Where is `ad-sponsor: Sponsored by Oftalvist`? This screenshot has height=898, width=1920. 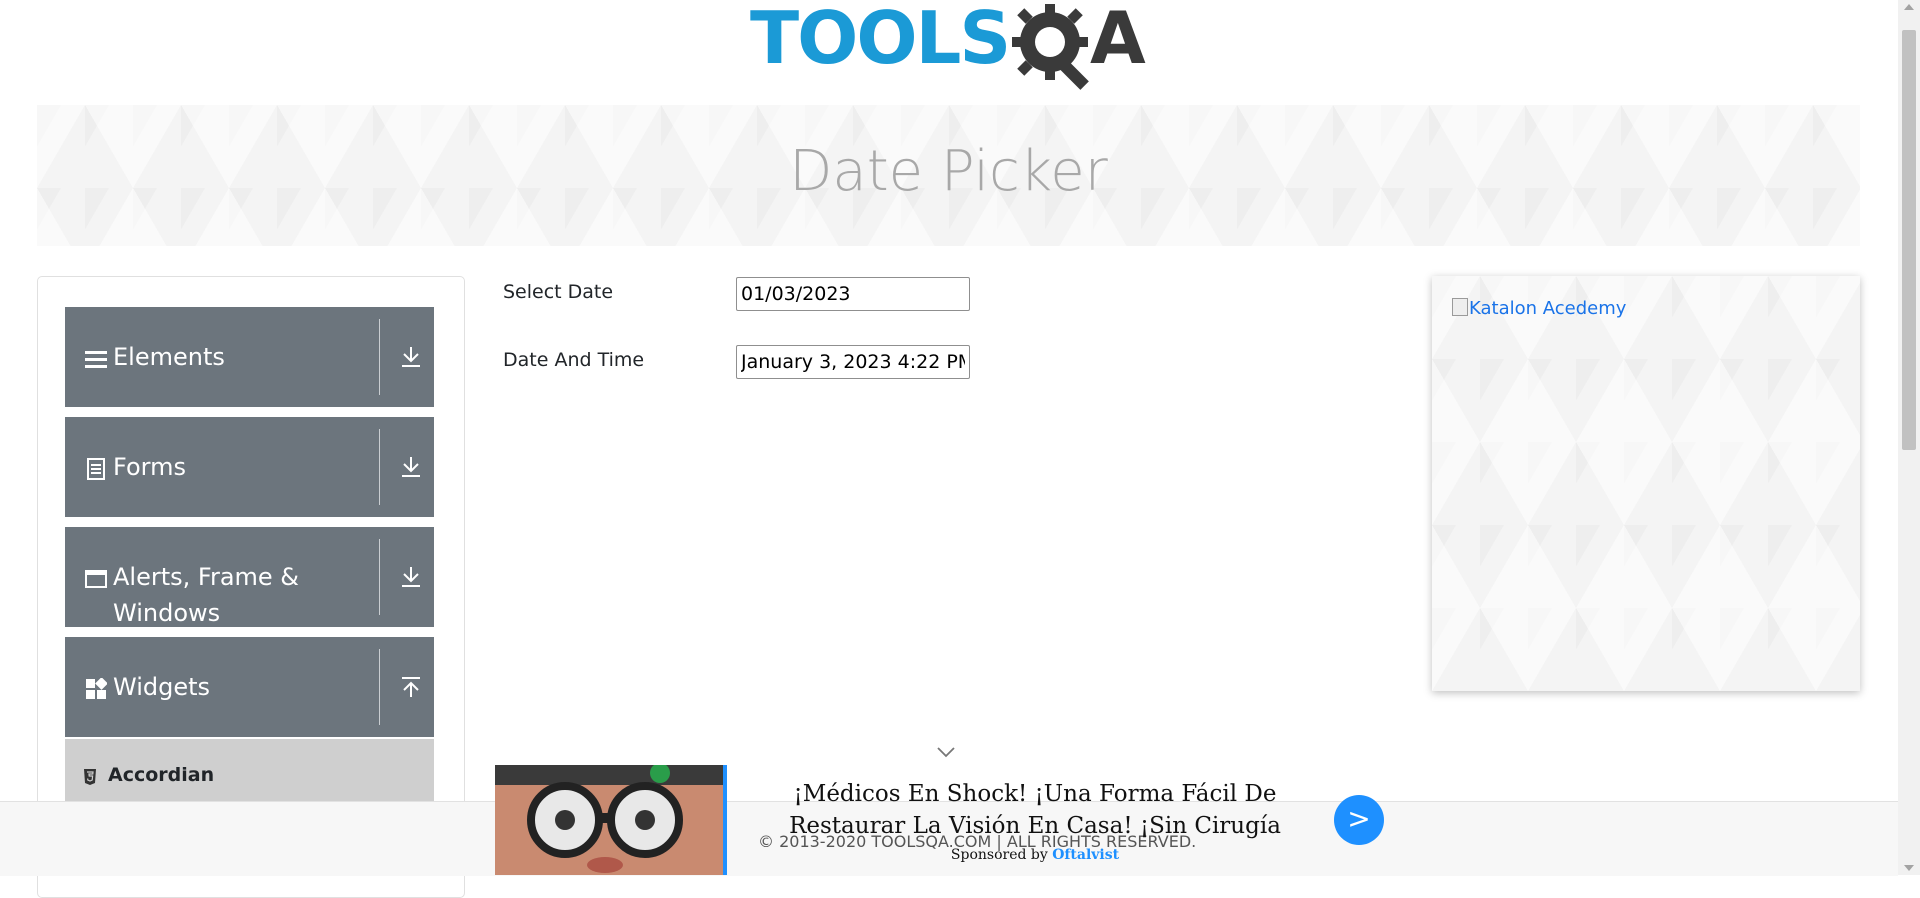
ad-sponsor: Sponsored by Oftalvist is located at coordinates (1035, 855).